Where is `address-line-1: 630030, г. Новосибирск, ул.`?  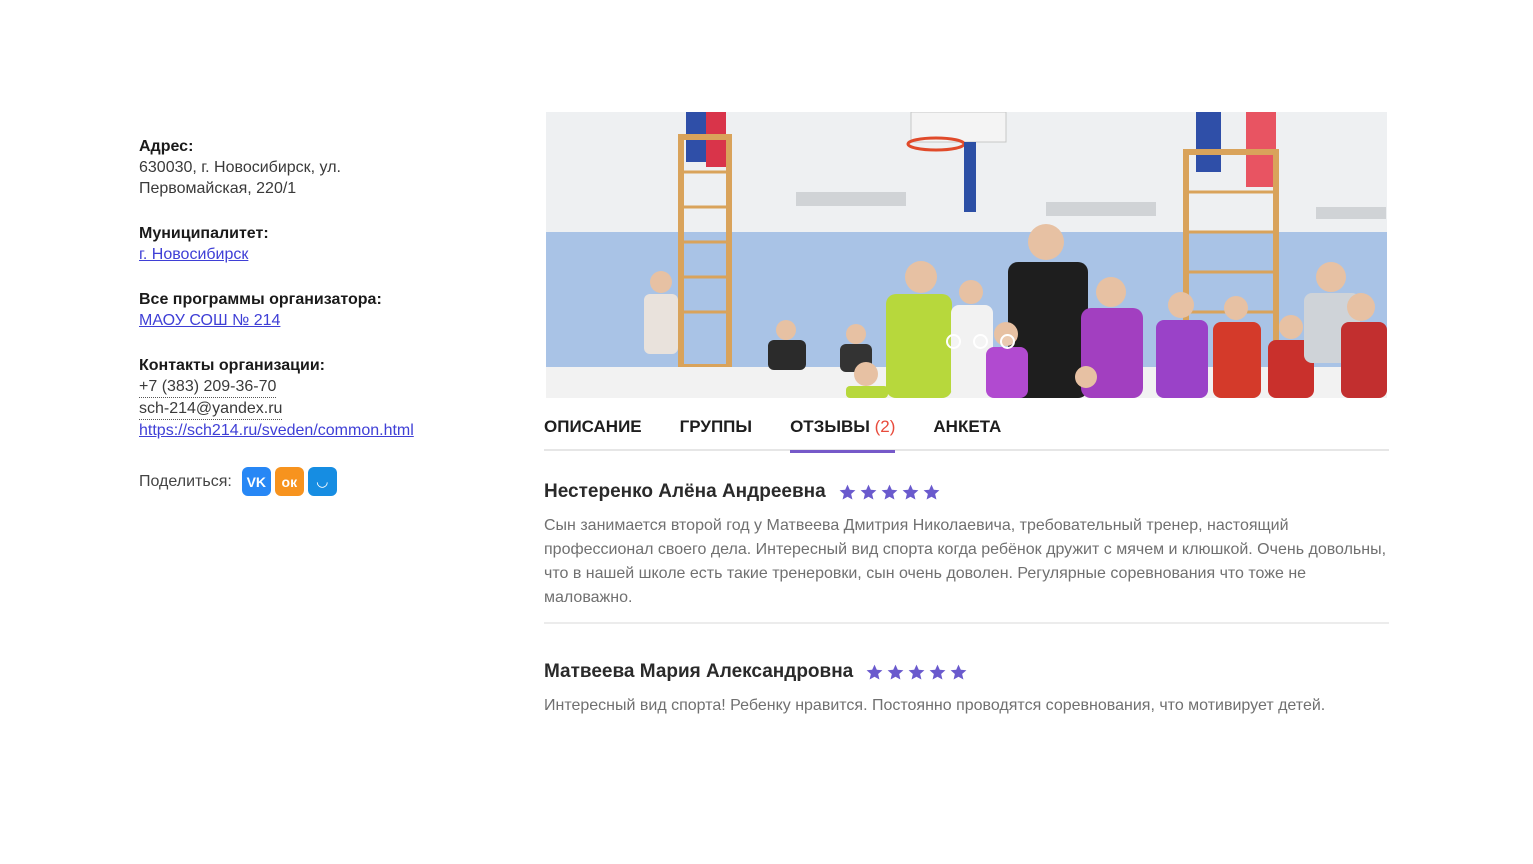 address-line-1: 630030, г. Новосибирск, ул. is located at coordinates (240, 167).